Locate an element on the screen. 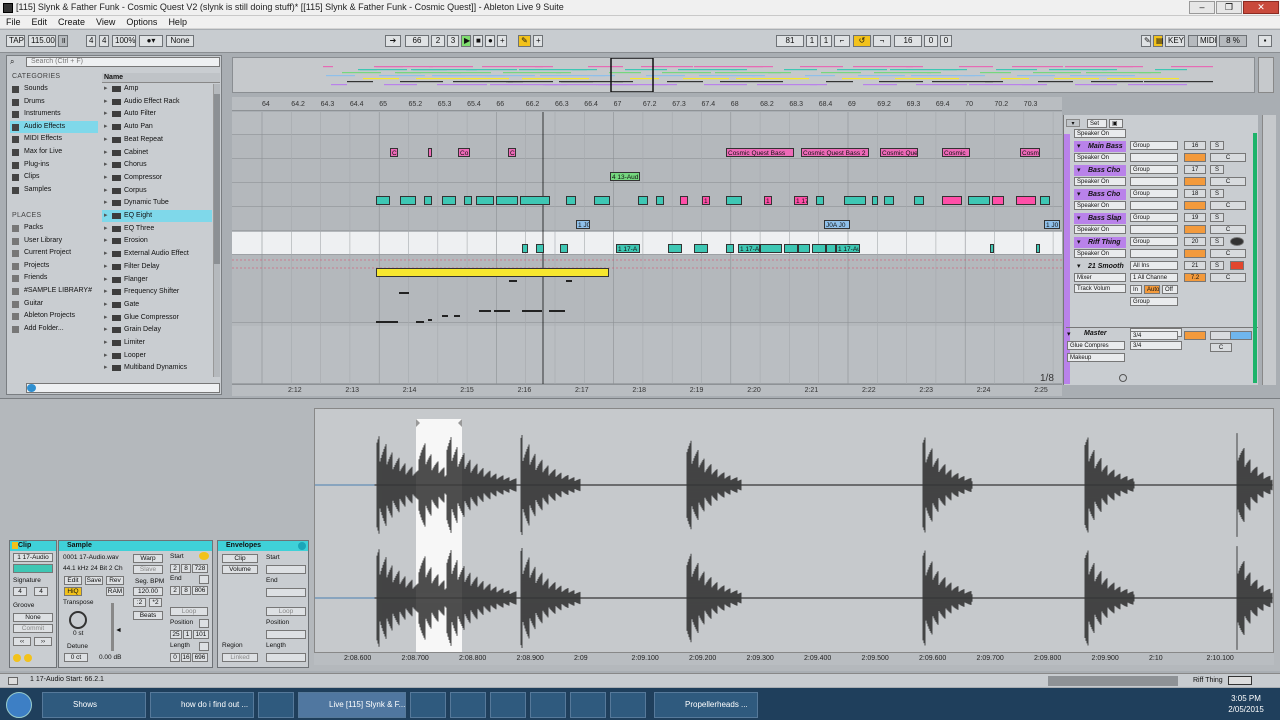  menu-help: Help is located at coordinates (177, 21).